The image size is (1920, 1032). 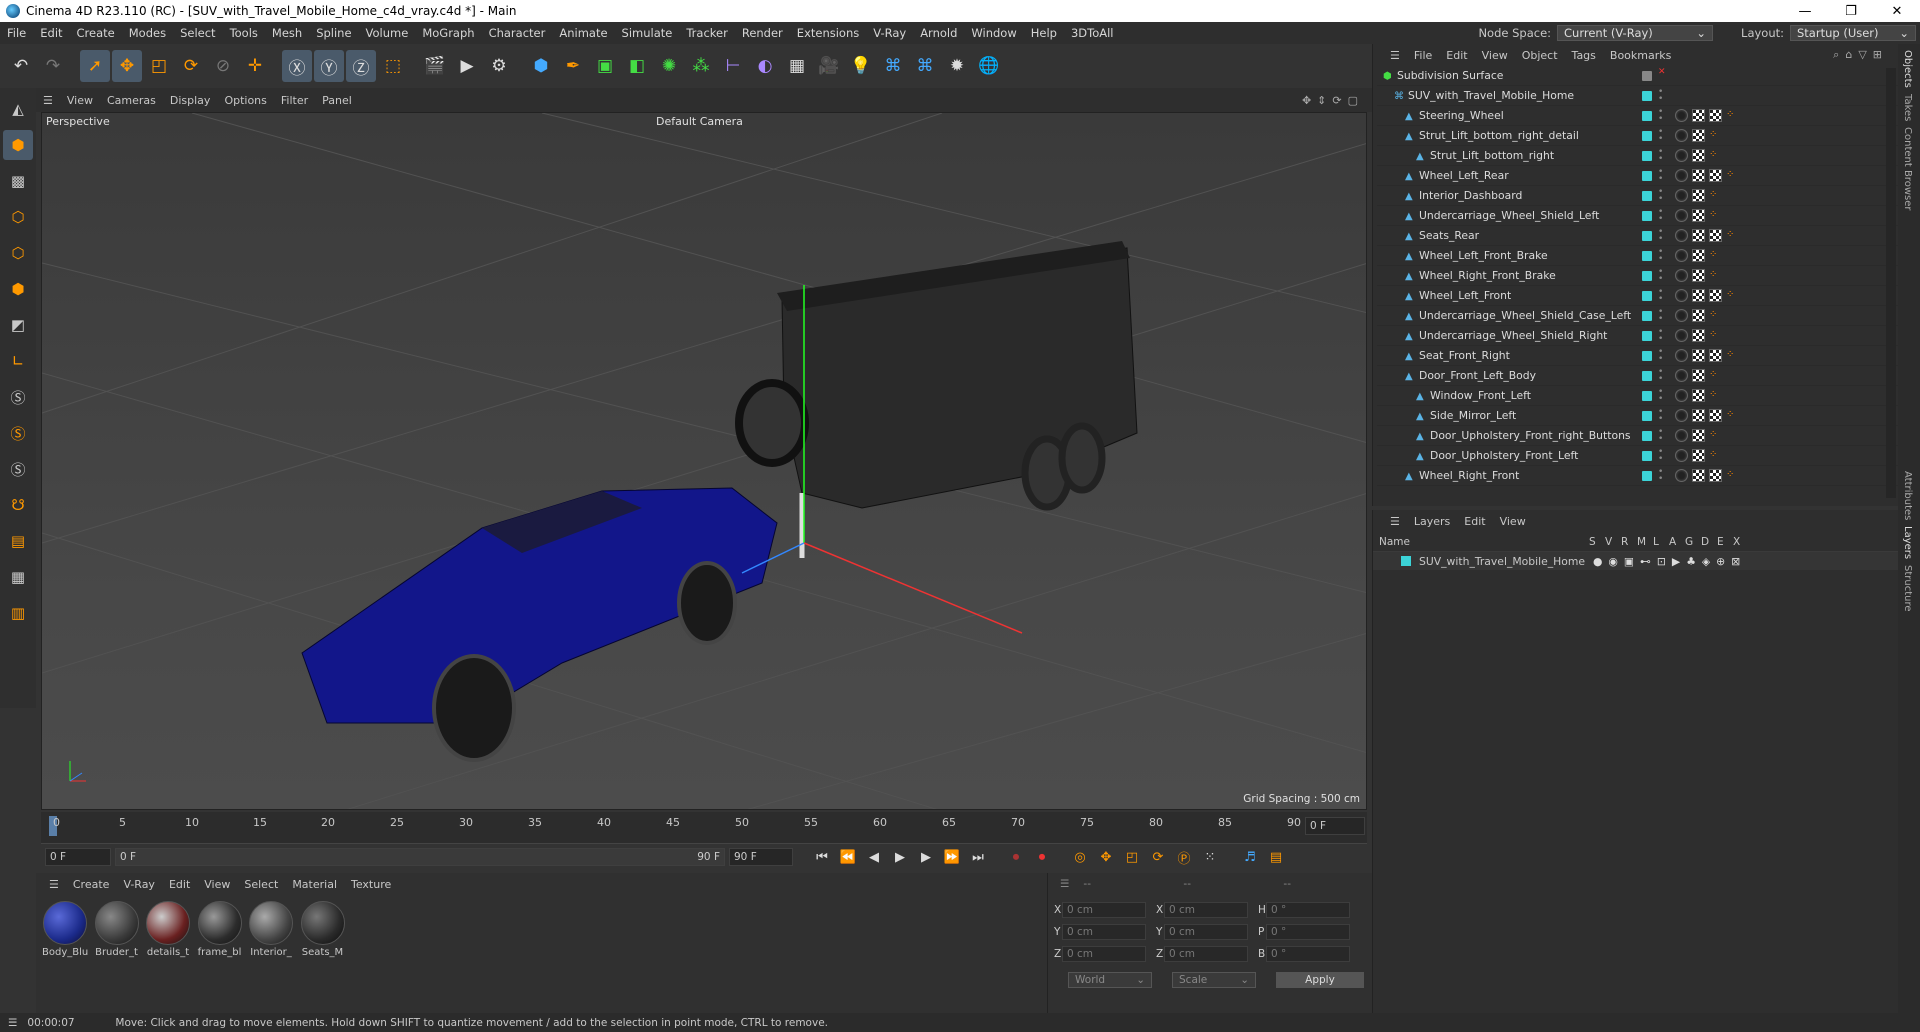 What do you see at coordinates (1080, 857) in the screenshot?
I see `key-selection-button: ◎` at bounding box center [1080, 857].